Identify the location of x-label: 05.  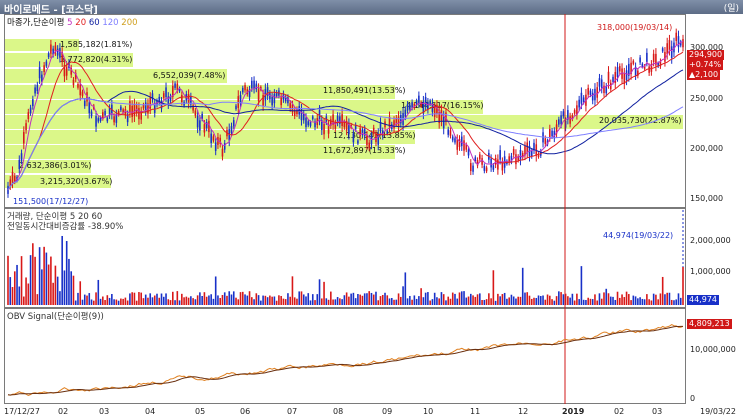
(200, 411).